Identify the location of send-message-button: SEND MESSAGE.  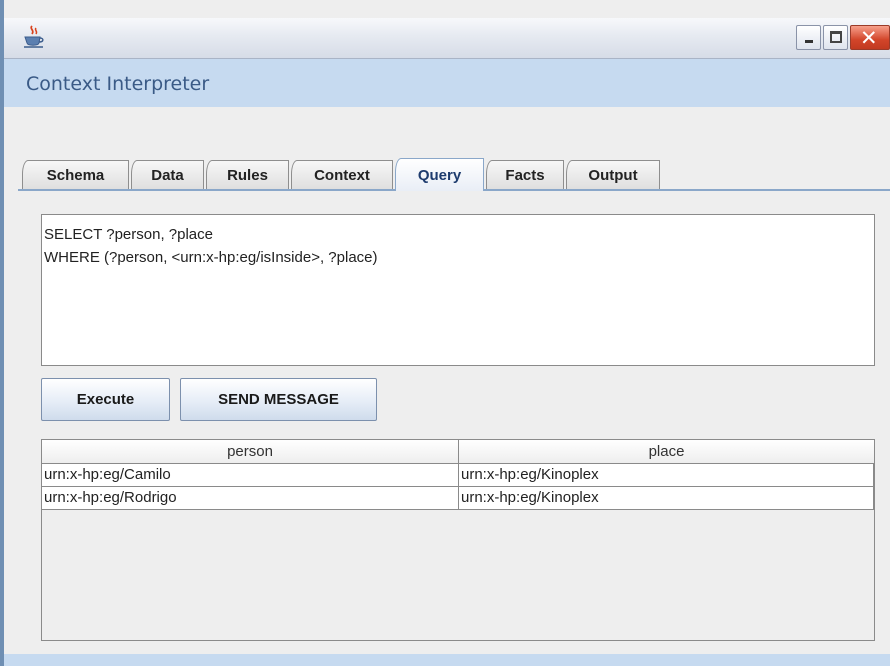
(278, 399).